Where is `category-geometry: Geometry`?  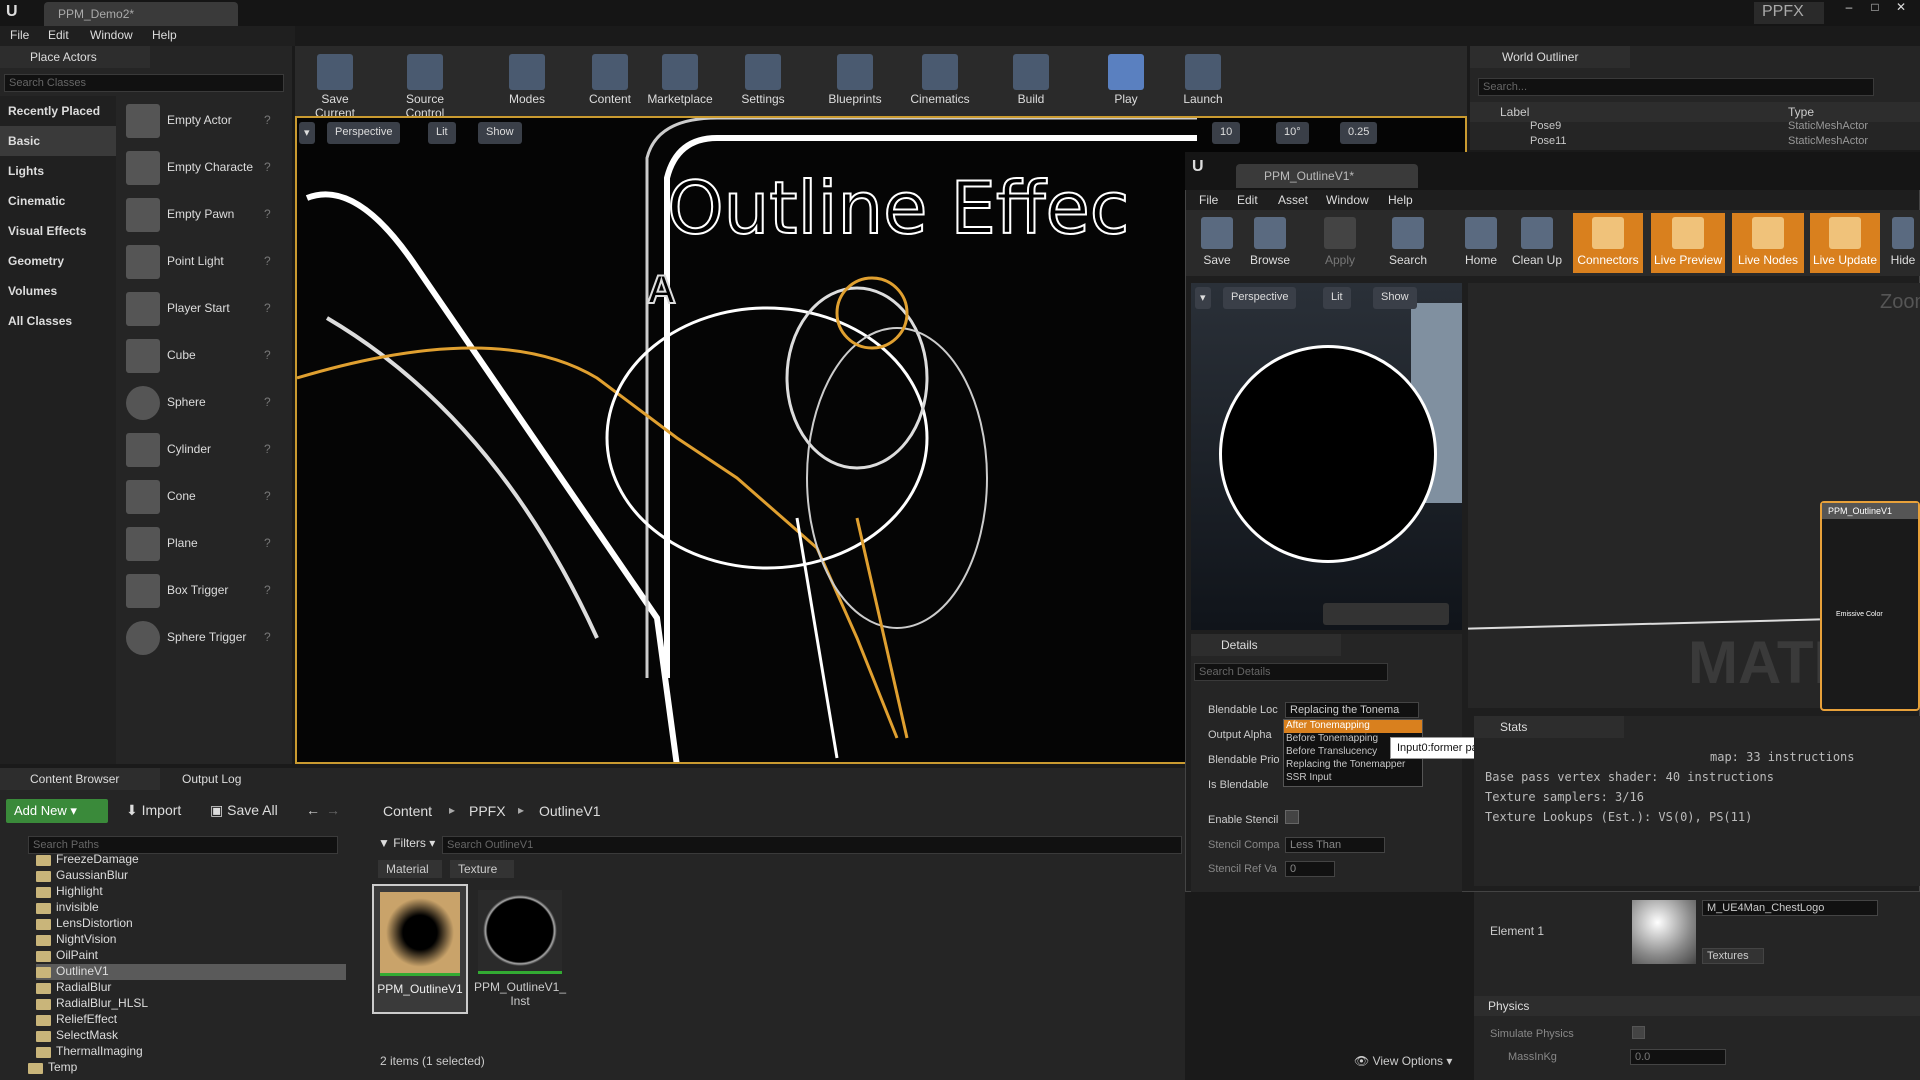 category-geometry: Geometry is located at coordinates (58, 261).